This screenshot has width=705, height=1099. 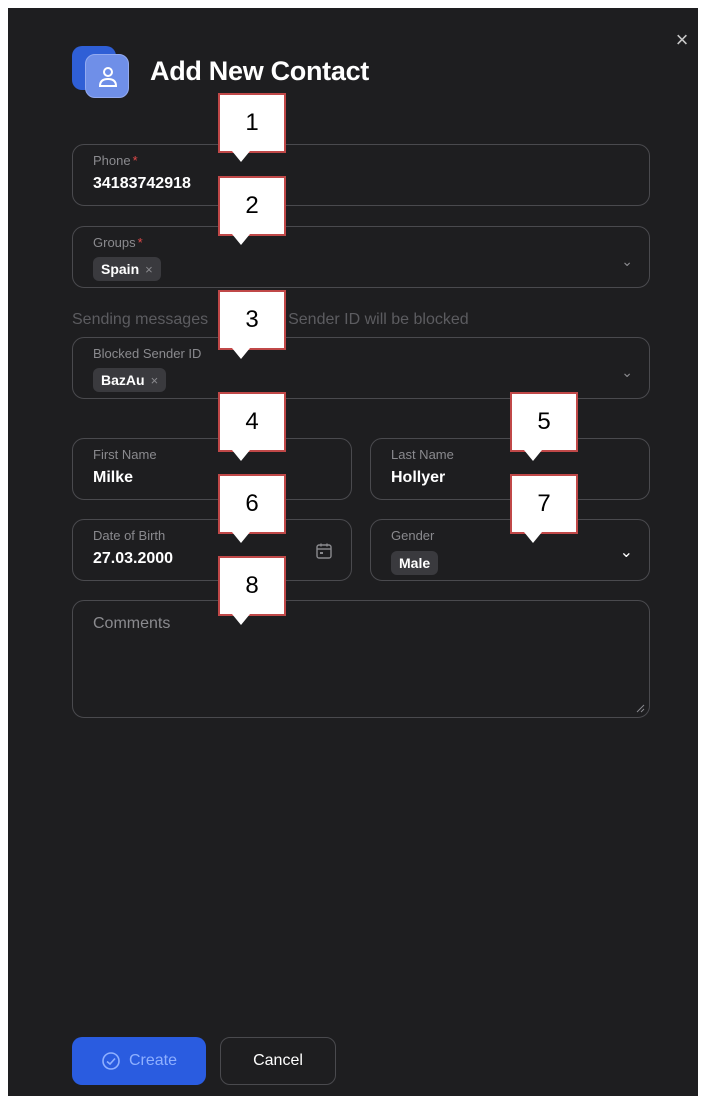 I want to click on group-chip: Spain ×, so click(x=127, y=269).